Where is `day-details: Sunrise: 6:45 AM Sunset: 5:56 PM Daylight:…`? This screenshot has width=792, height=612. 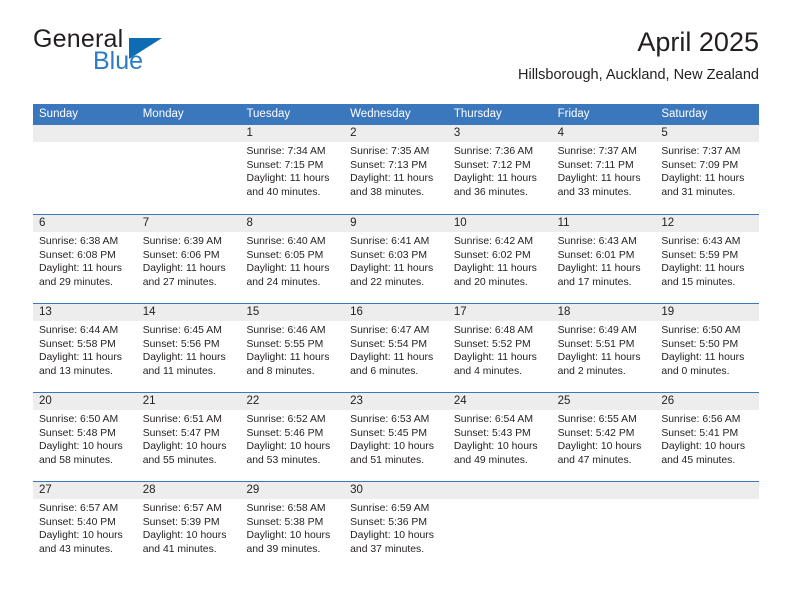 day-details: Sunrise: 6:45 AM Sunset: 5:56 PM Daylight:… is located at coordinates (189, 349).